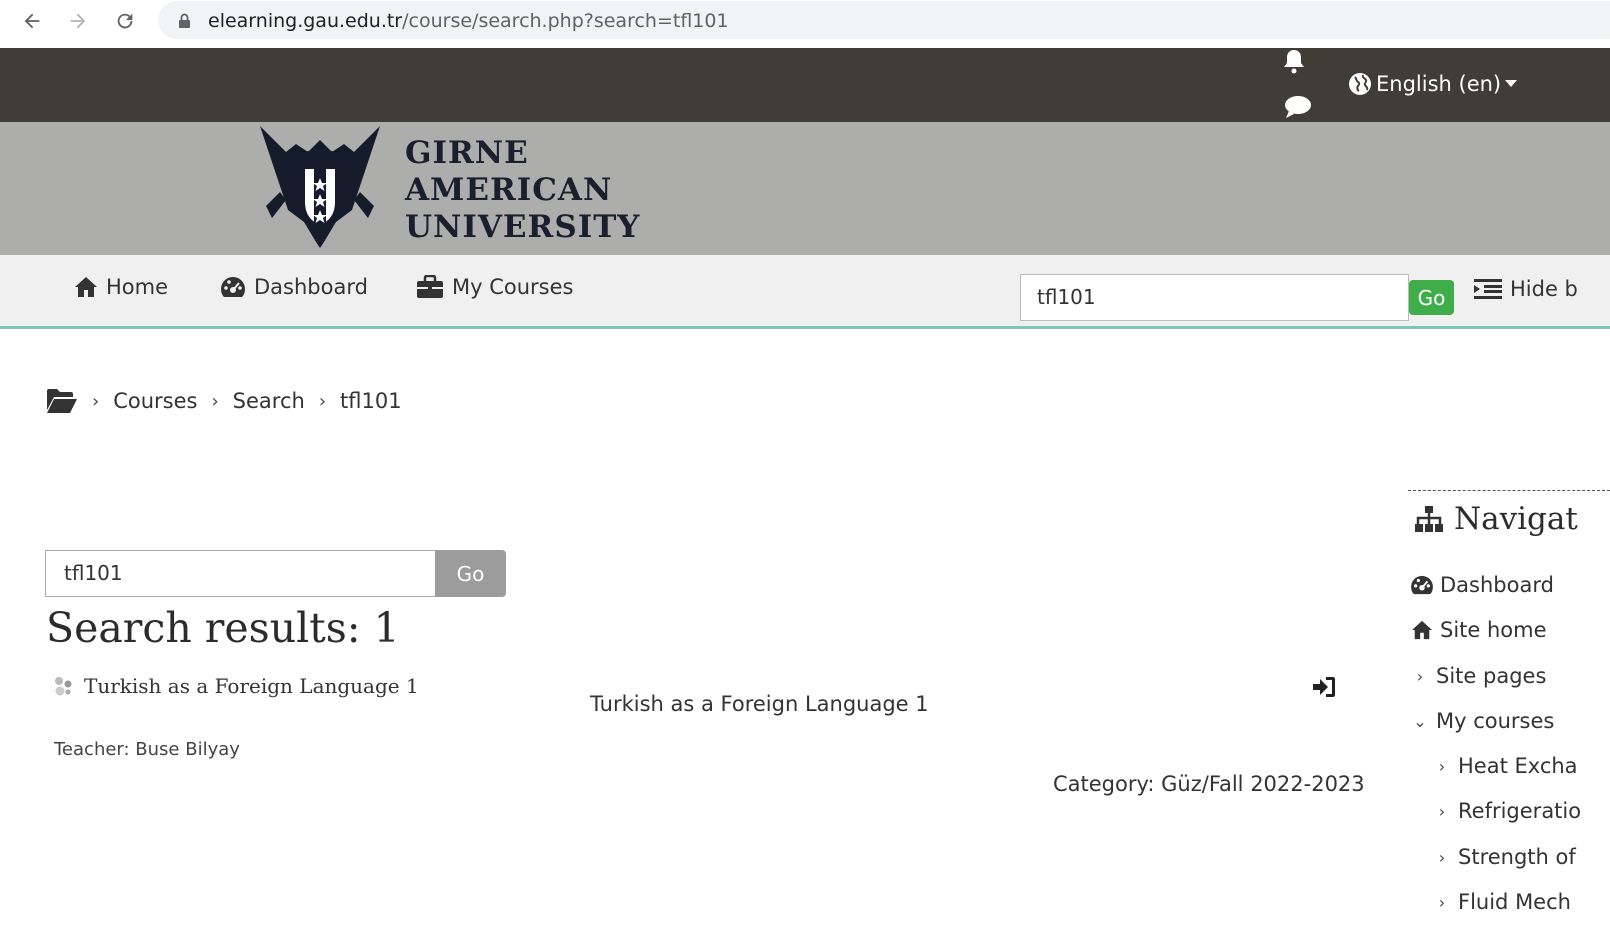 This screenshot has width=1610, height=952. Describe the element at coordinates (1488, 289) in the screenshot. I see `outdent-icon` at that location.